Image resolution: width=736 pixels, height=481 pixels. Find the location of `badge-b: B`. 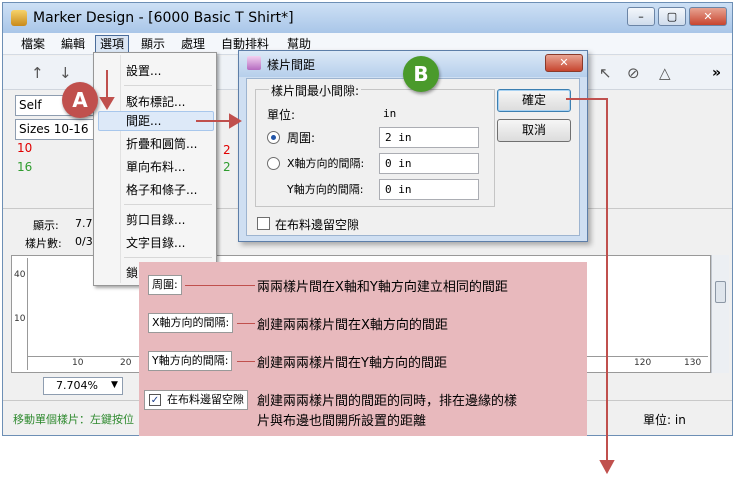

badge-b: B is located at coordinates (421, 74).